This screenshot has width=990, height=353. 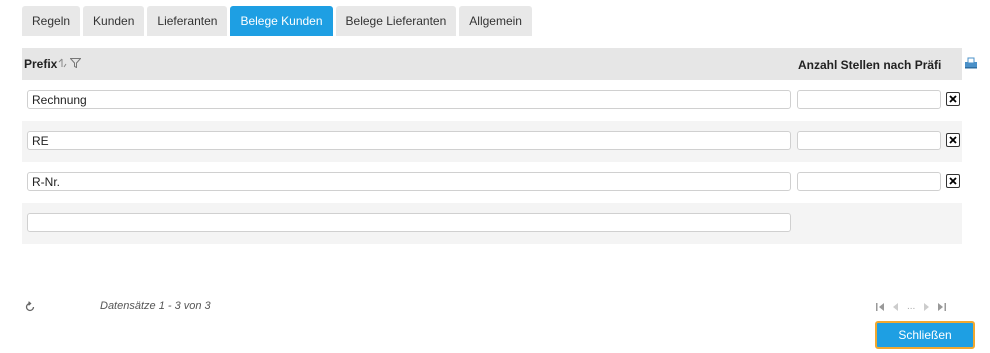 What do you see at coordinates (62, 64) in the screenshot?
I see `sort-icon` at bounding box center [62, 64].